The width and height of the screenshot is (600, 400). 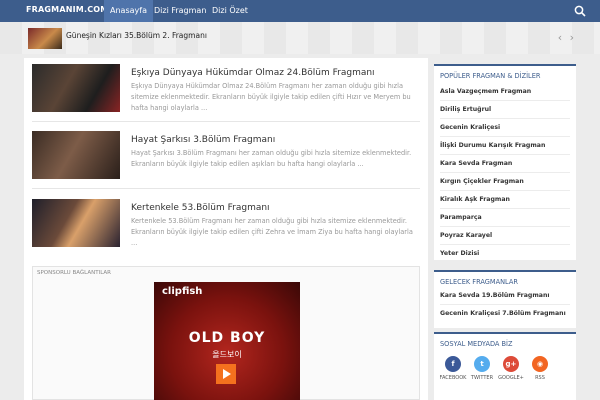 What do you see at coordinates (482, 378) in the screenshot?
I see `social-label: TWITTER` at bounding box center [482, 378].